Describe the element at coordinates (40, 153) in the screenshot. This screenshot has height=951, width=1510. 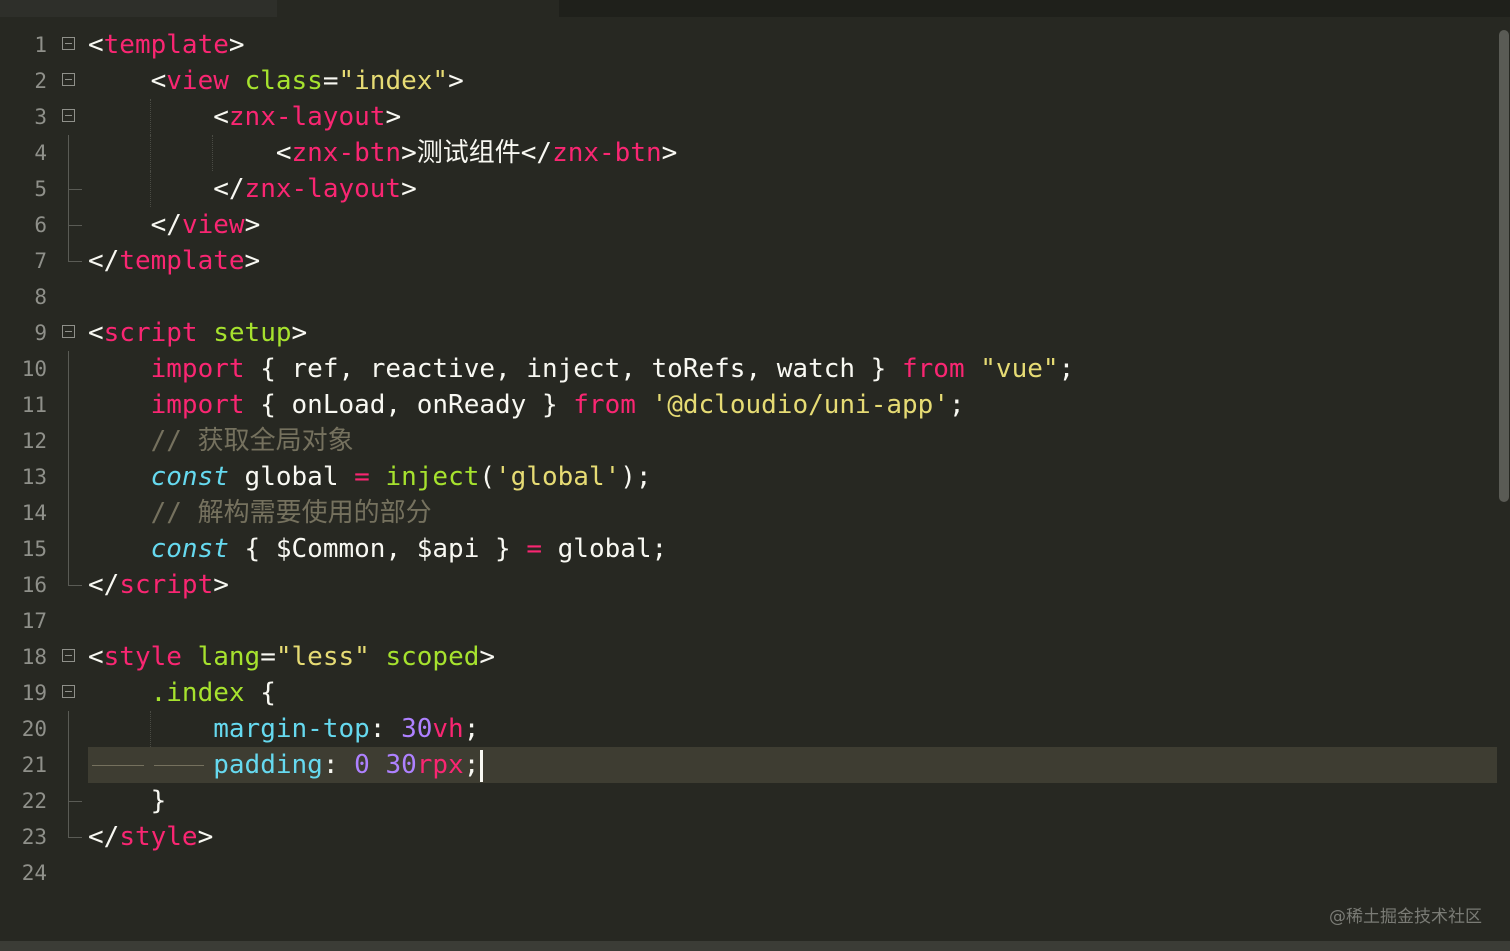
I see `line-number: 4` at that location.